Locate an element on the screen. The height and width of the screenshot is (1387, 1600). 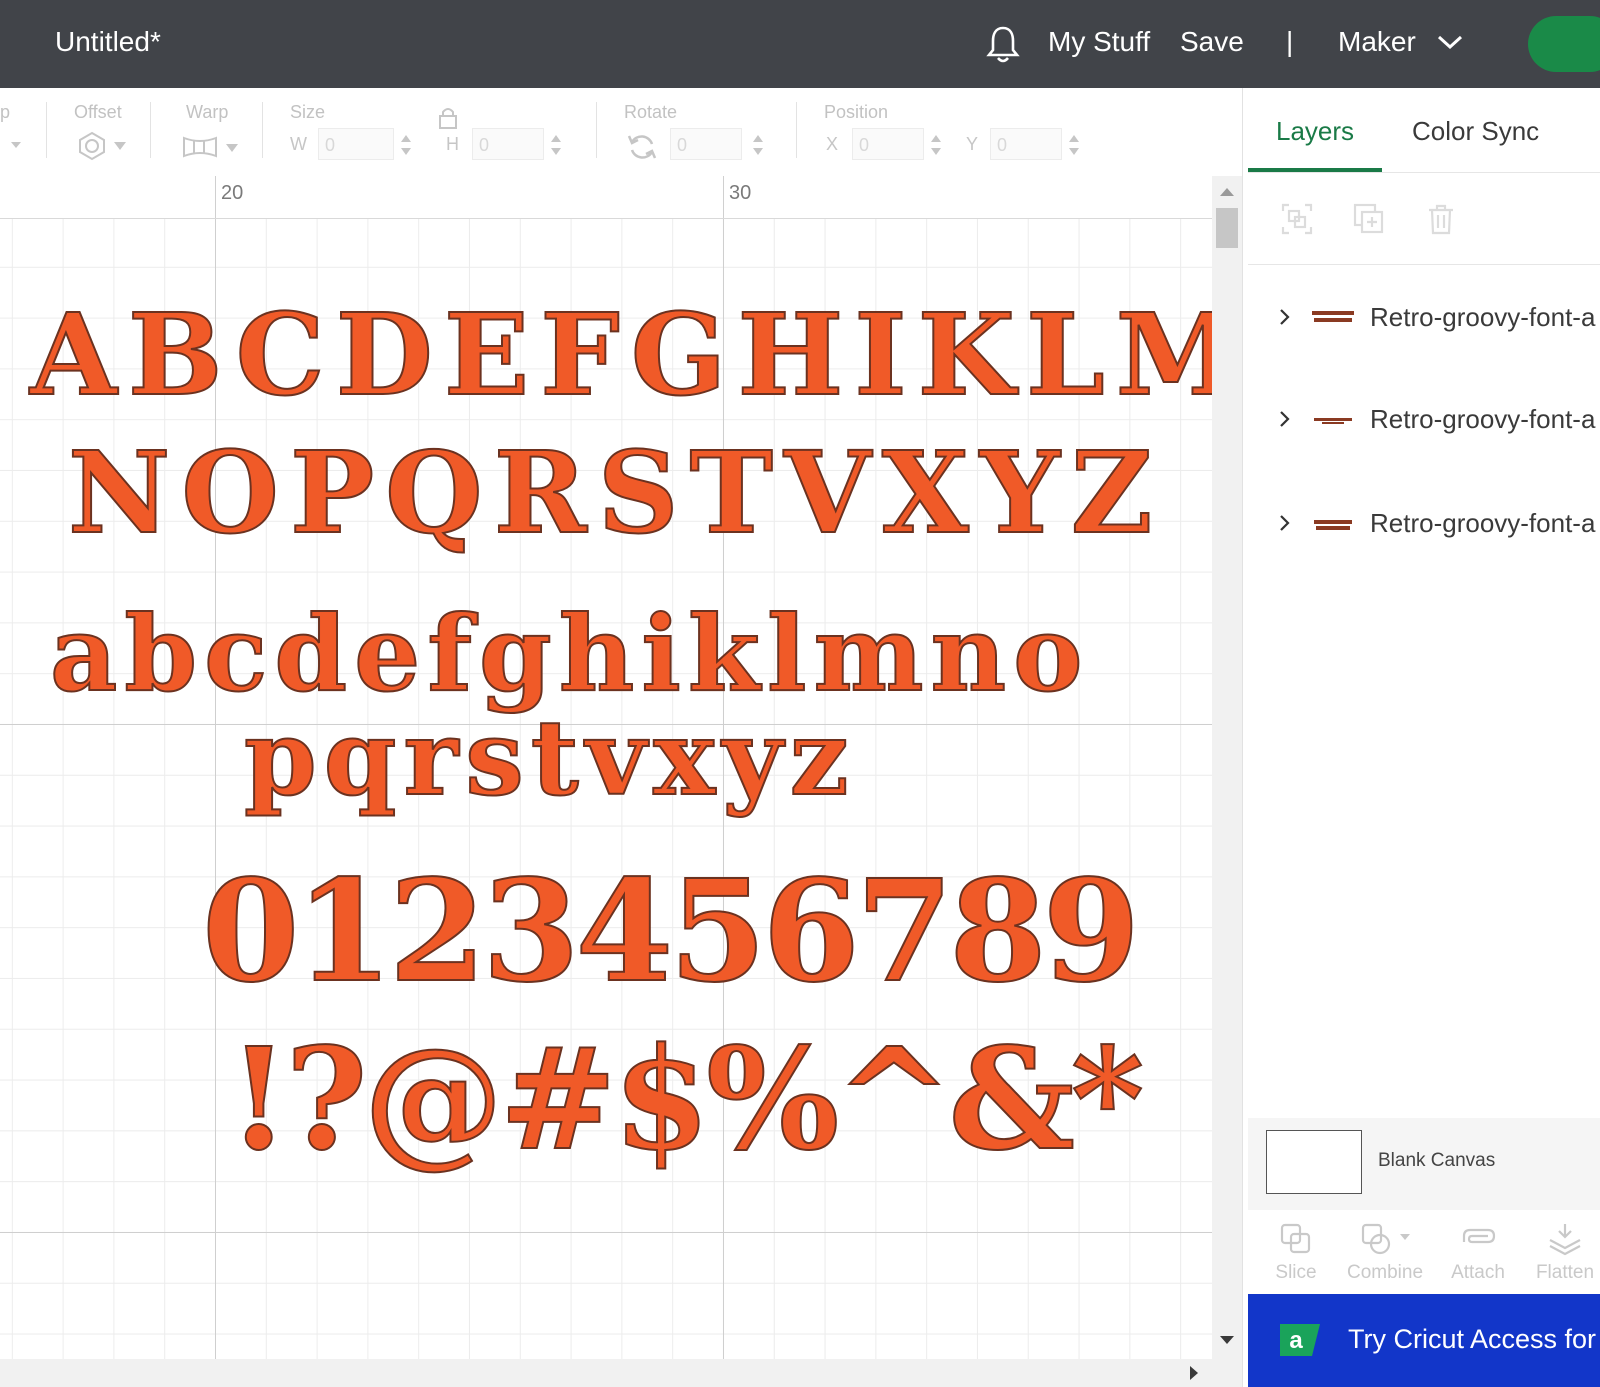
width-letter: W is located at coordinates (298, 144).